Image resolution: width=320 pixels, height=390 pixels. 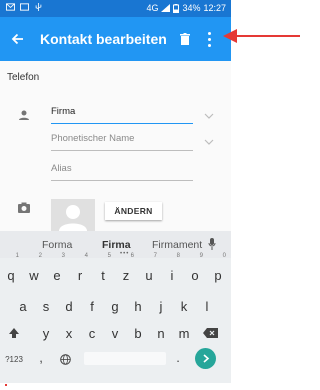 What do you see at coordinates (61, 168) in the screenshot?
I see `alias-placeholder: Alias` at bounding box center [61, 168].